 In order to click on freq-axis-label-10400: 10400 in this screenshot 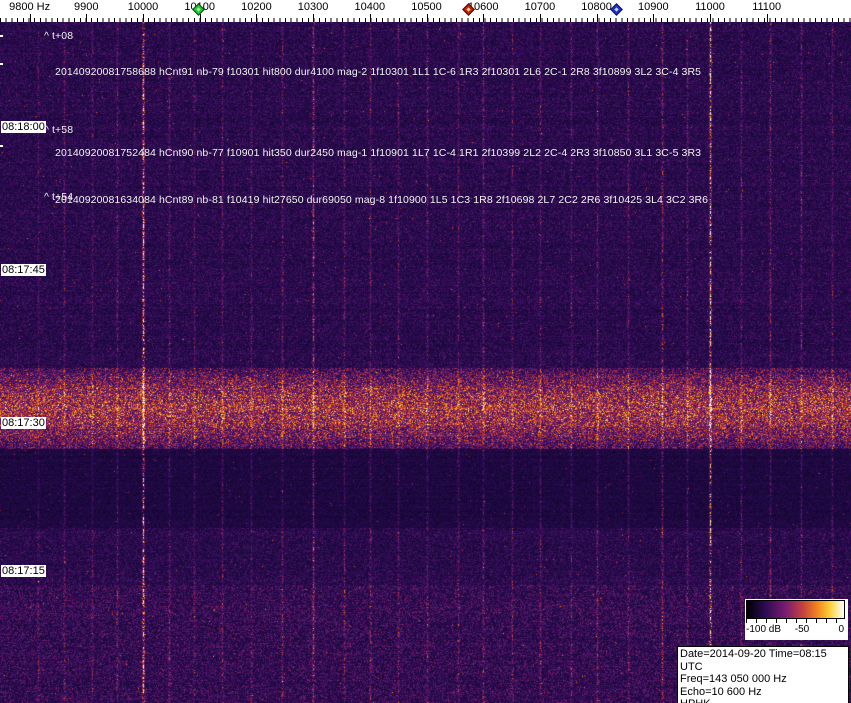, I will do `click(370, 7)`.